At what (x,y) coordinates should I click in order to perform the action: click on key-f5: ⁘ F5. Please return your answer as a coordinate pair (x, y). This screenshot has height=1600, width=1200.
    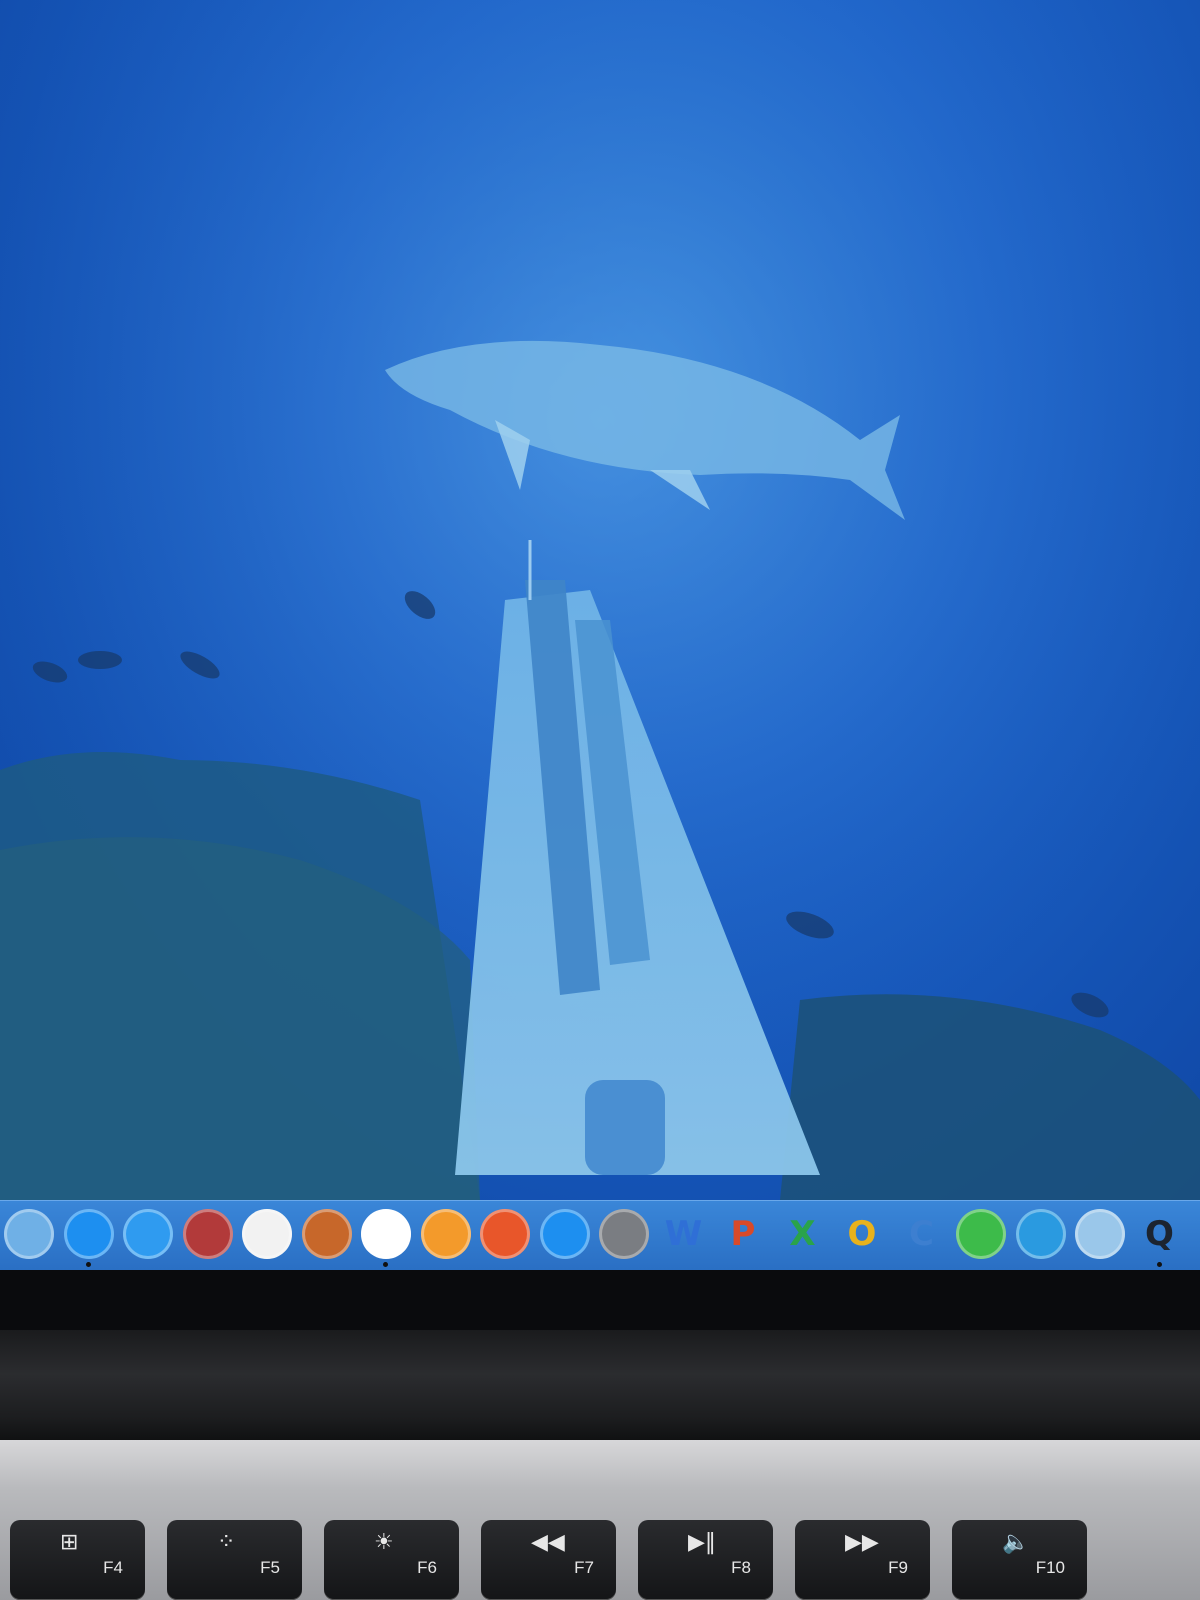
    Looking at the image, I should click on (234, 1560).